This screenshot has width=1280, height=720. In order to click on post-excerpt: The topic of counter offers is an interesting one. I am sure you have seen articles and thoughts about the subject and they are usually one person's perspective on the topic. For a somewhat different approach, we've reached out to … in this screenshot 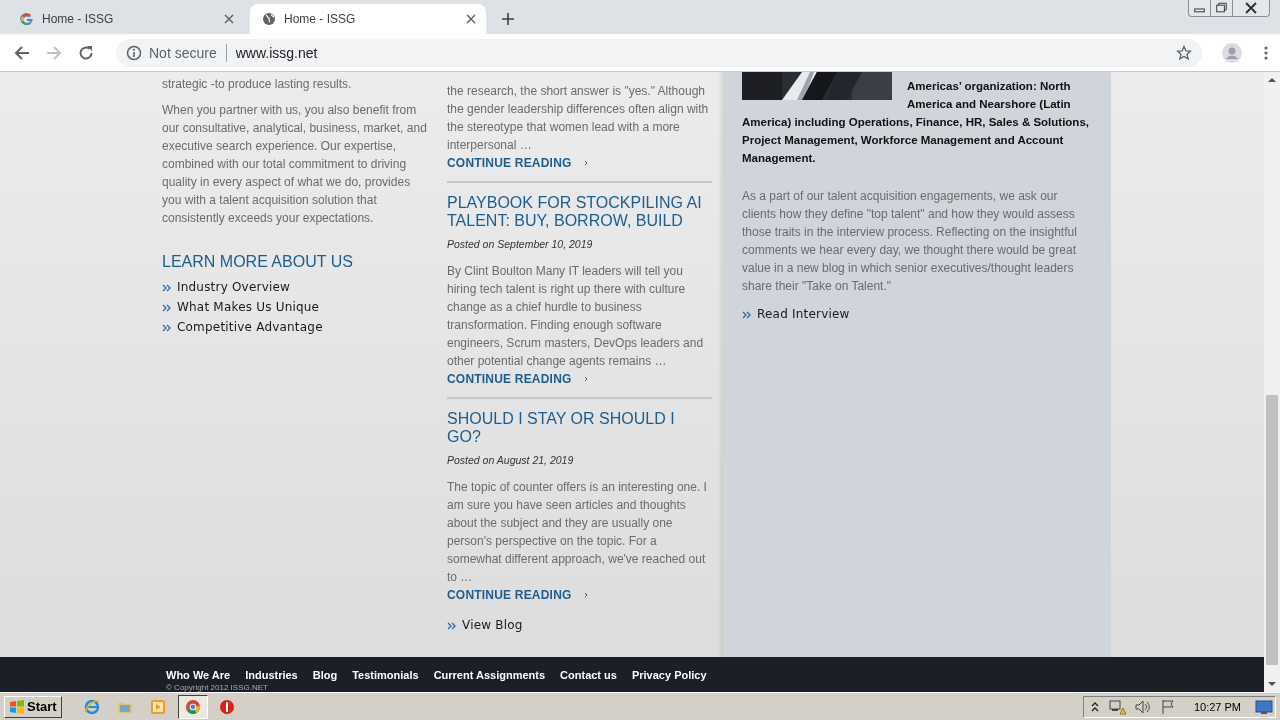, I will do `click(577, 532)`.